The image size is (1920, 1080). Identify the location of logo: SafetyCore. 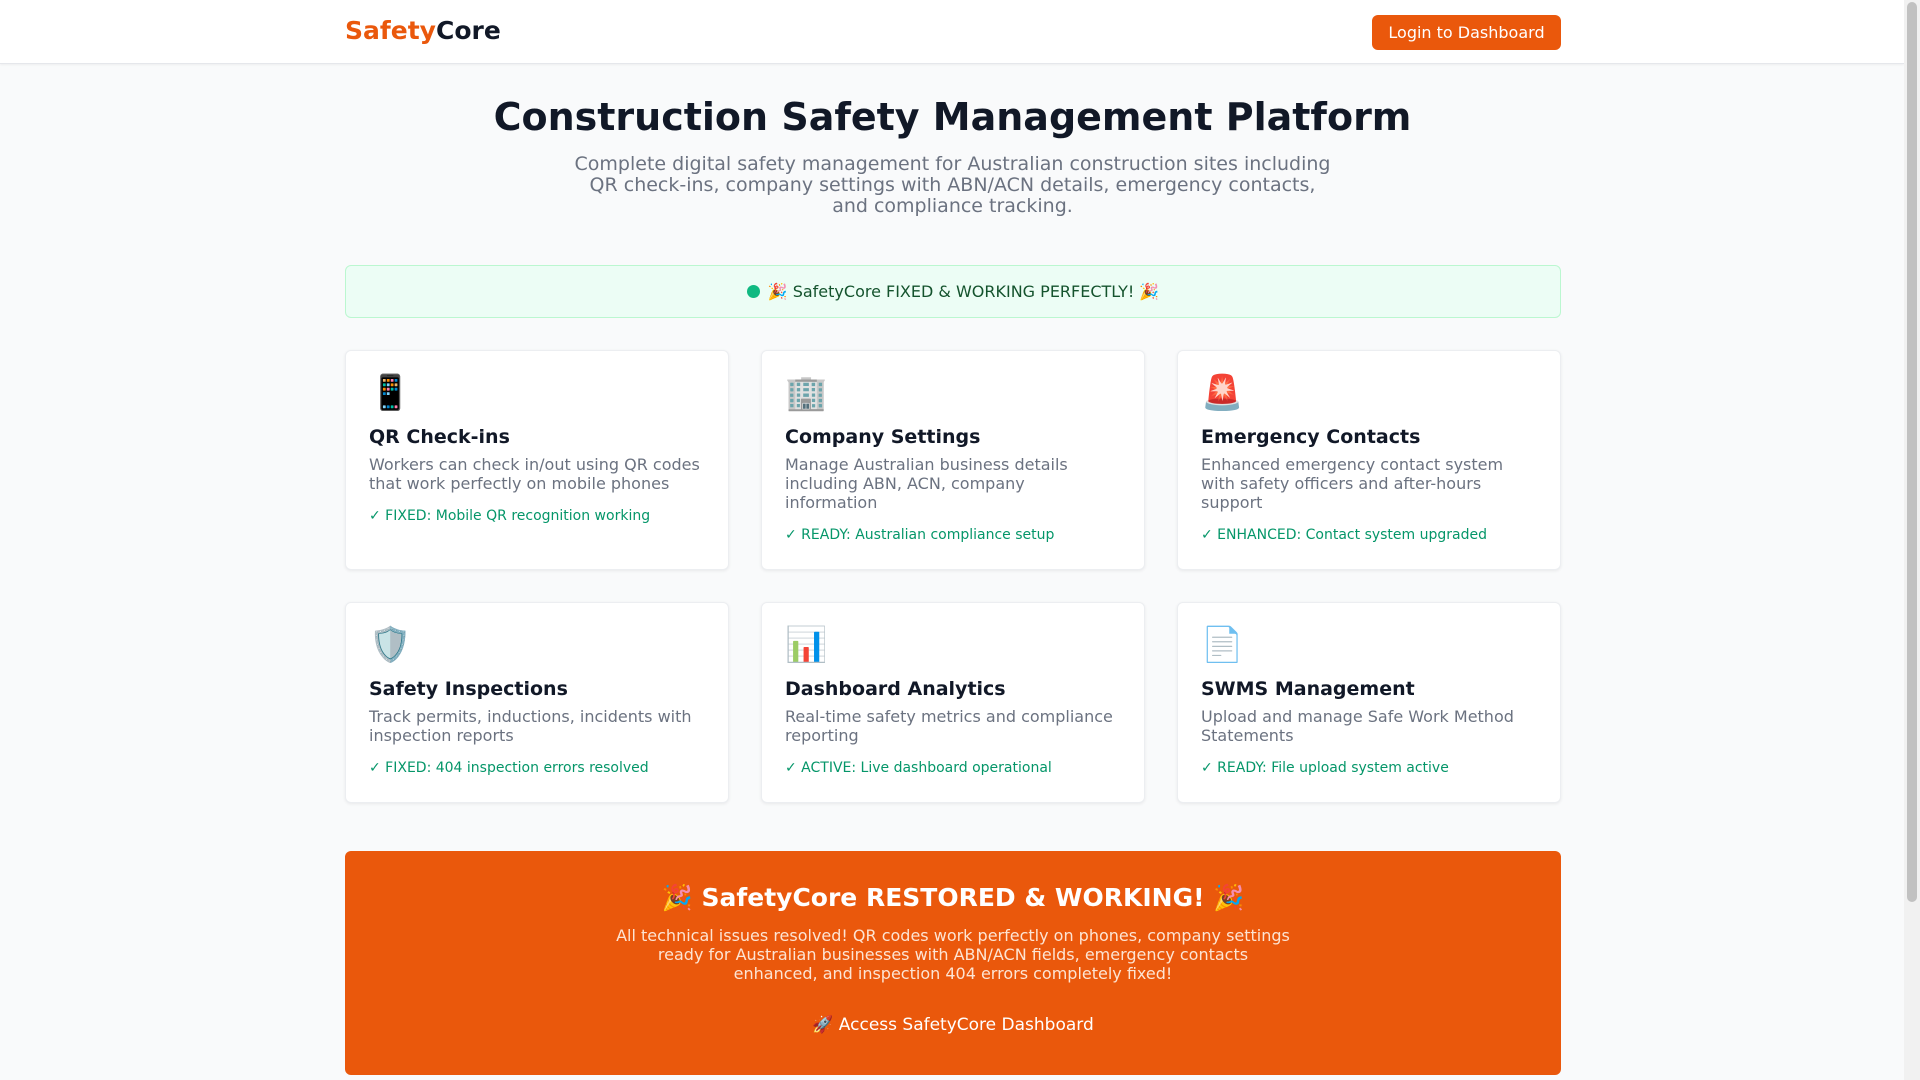
(423, 31).